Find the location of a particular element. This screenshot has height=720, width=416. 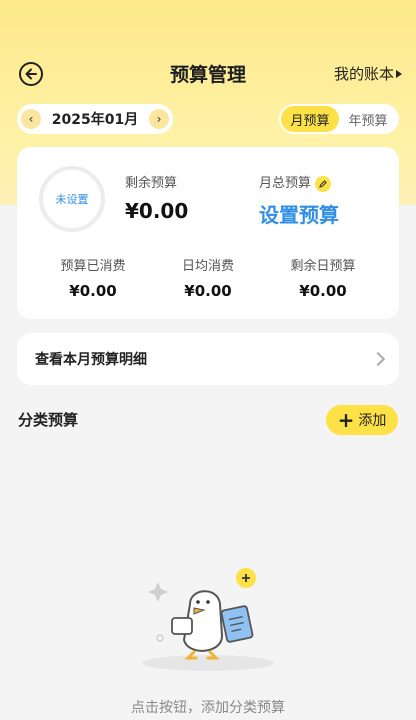

monthly-detail-row: 查看本月预算明细 is located at coordinates (208, 359).